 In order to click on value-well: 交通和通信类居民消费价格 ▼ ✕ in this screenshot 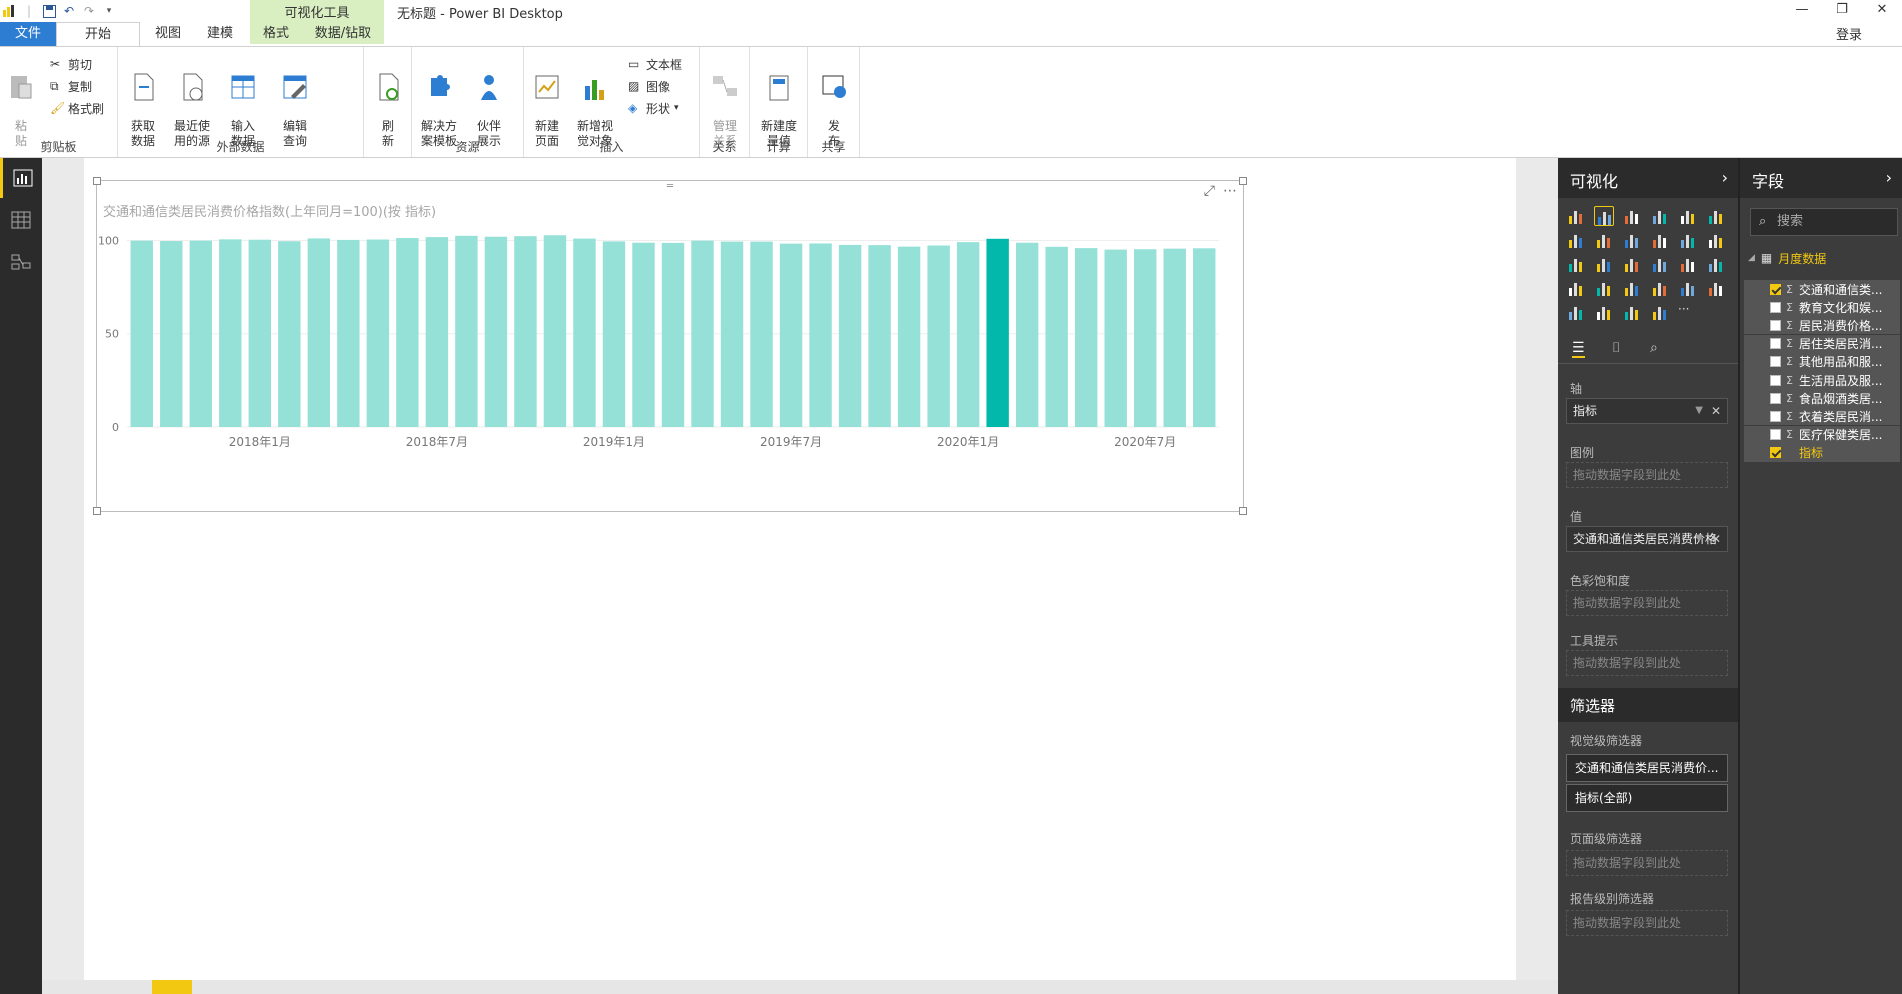, I will do `click(1647, 539)`.